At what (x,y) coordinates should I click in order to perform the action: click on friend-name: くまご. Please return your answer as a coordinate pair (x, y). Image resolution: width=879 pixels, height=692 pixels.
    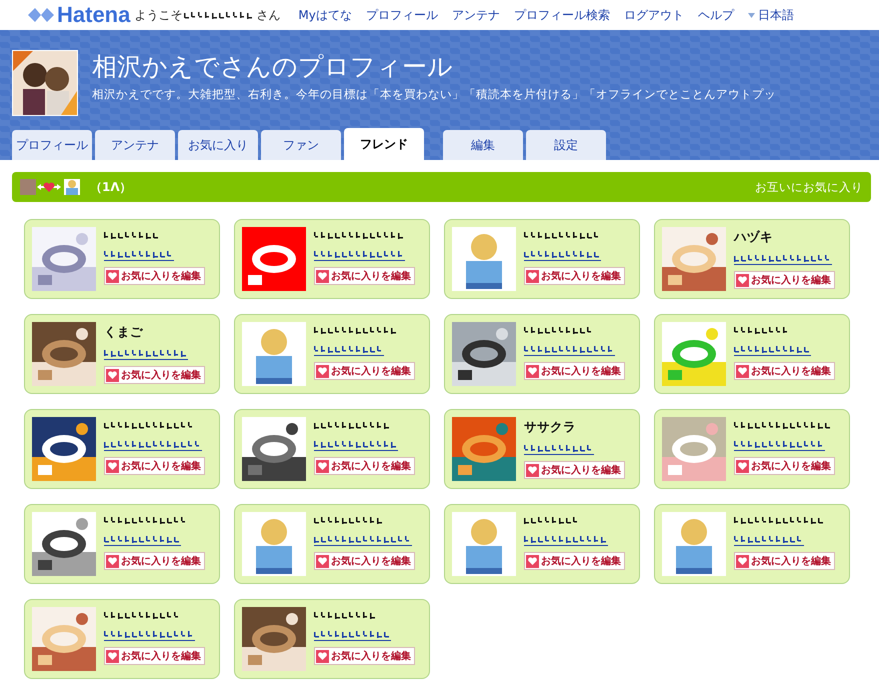
    Looking at the image, I should click on (124, 332).